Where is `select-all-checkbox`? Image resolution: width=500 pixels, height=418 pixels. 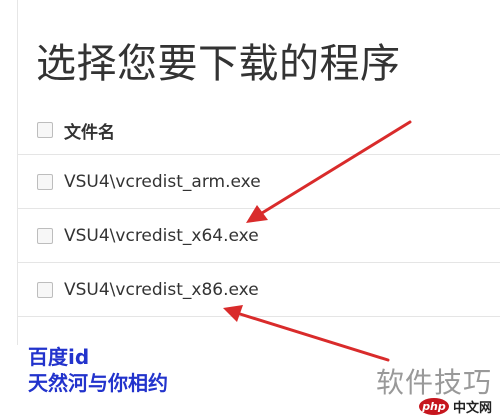 select-all-checkbox is located at coordinates (45, 130).